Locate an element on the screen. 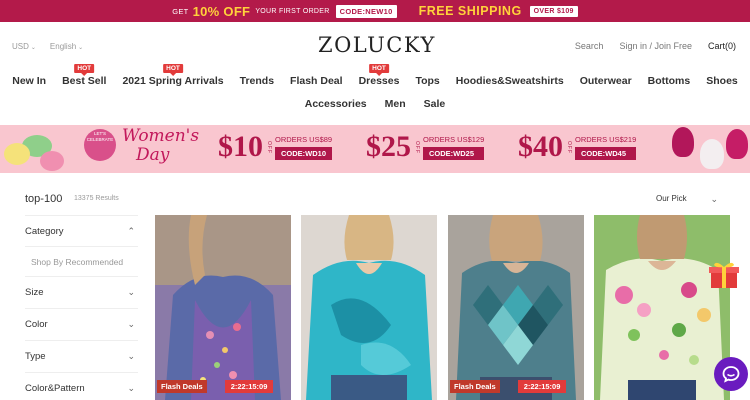 The height and width of the screenshot is (400, 750). deal-orders: ORDERS US$89 is located at coordinates (304, 139).